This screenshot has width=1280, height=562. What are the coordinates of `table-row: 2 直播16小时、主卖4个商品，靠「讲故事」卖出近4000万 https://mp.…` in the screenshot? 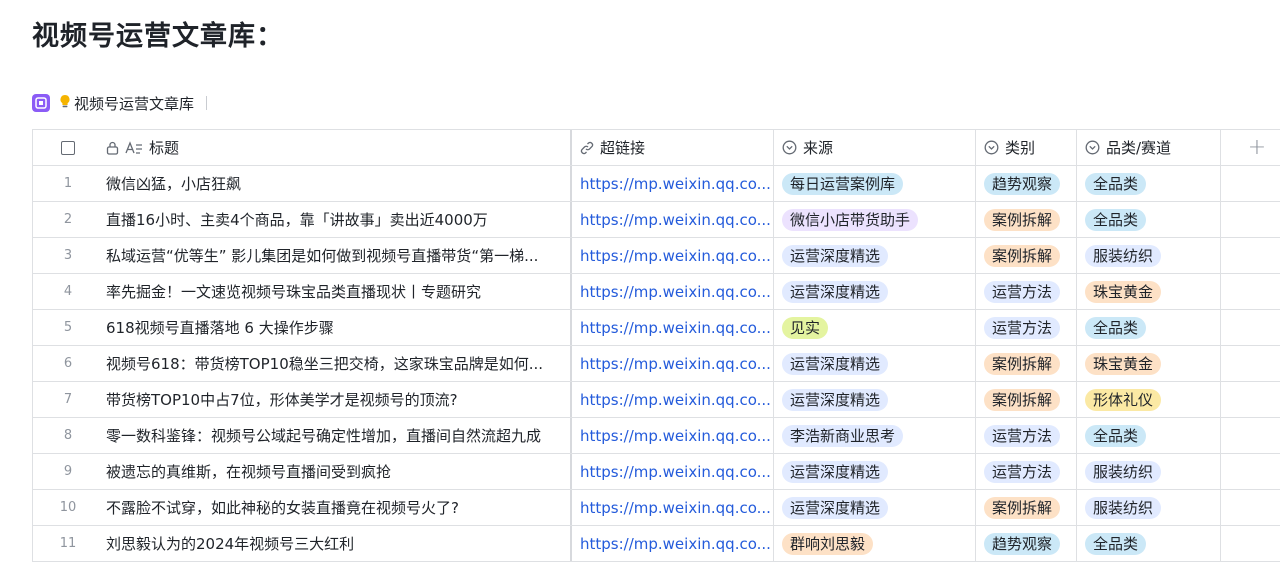 It's located at (656, 220).